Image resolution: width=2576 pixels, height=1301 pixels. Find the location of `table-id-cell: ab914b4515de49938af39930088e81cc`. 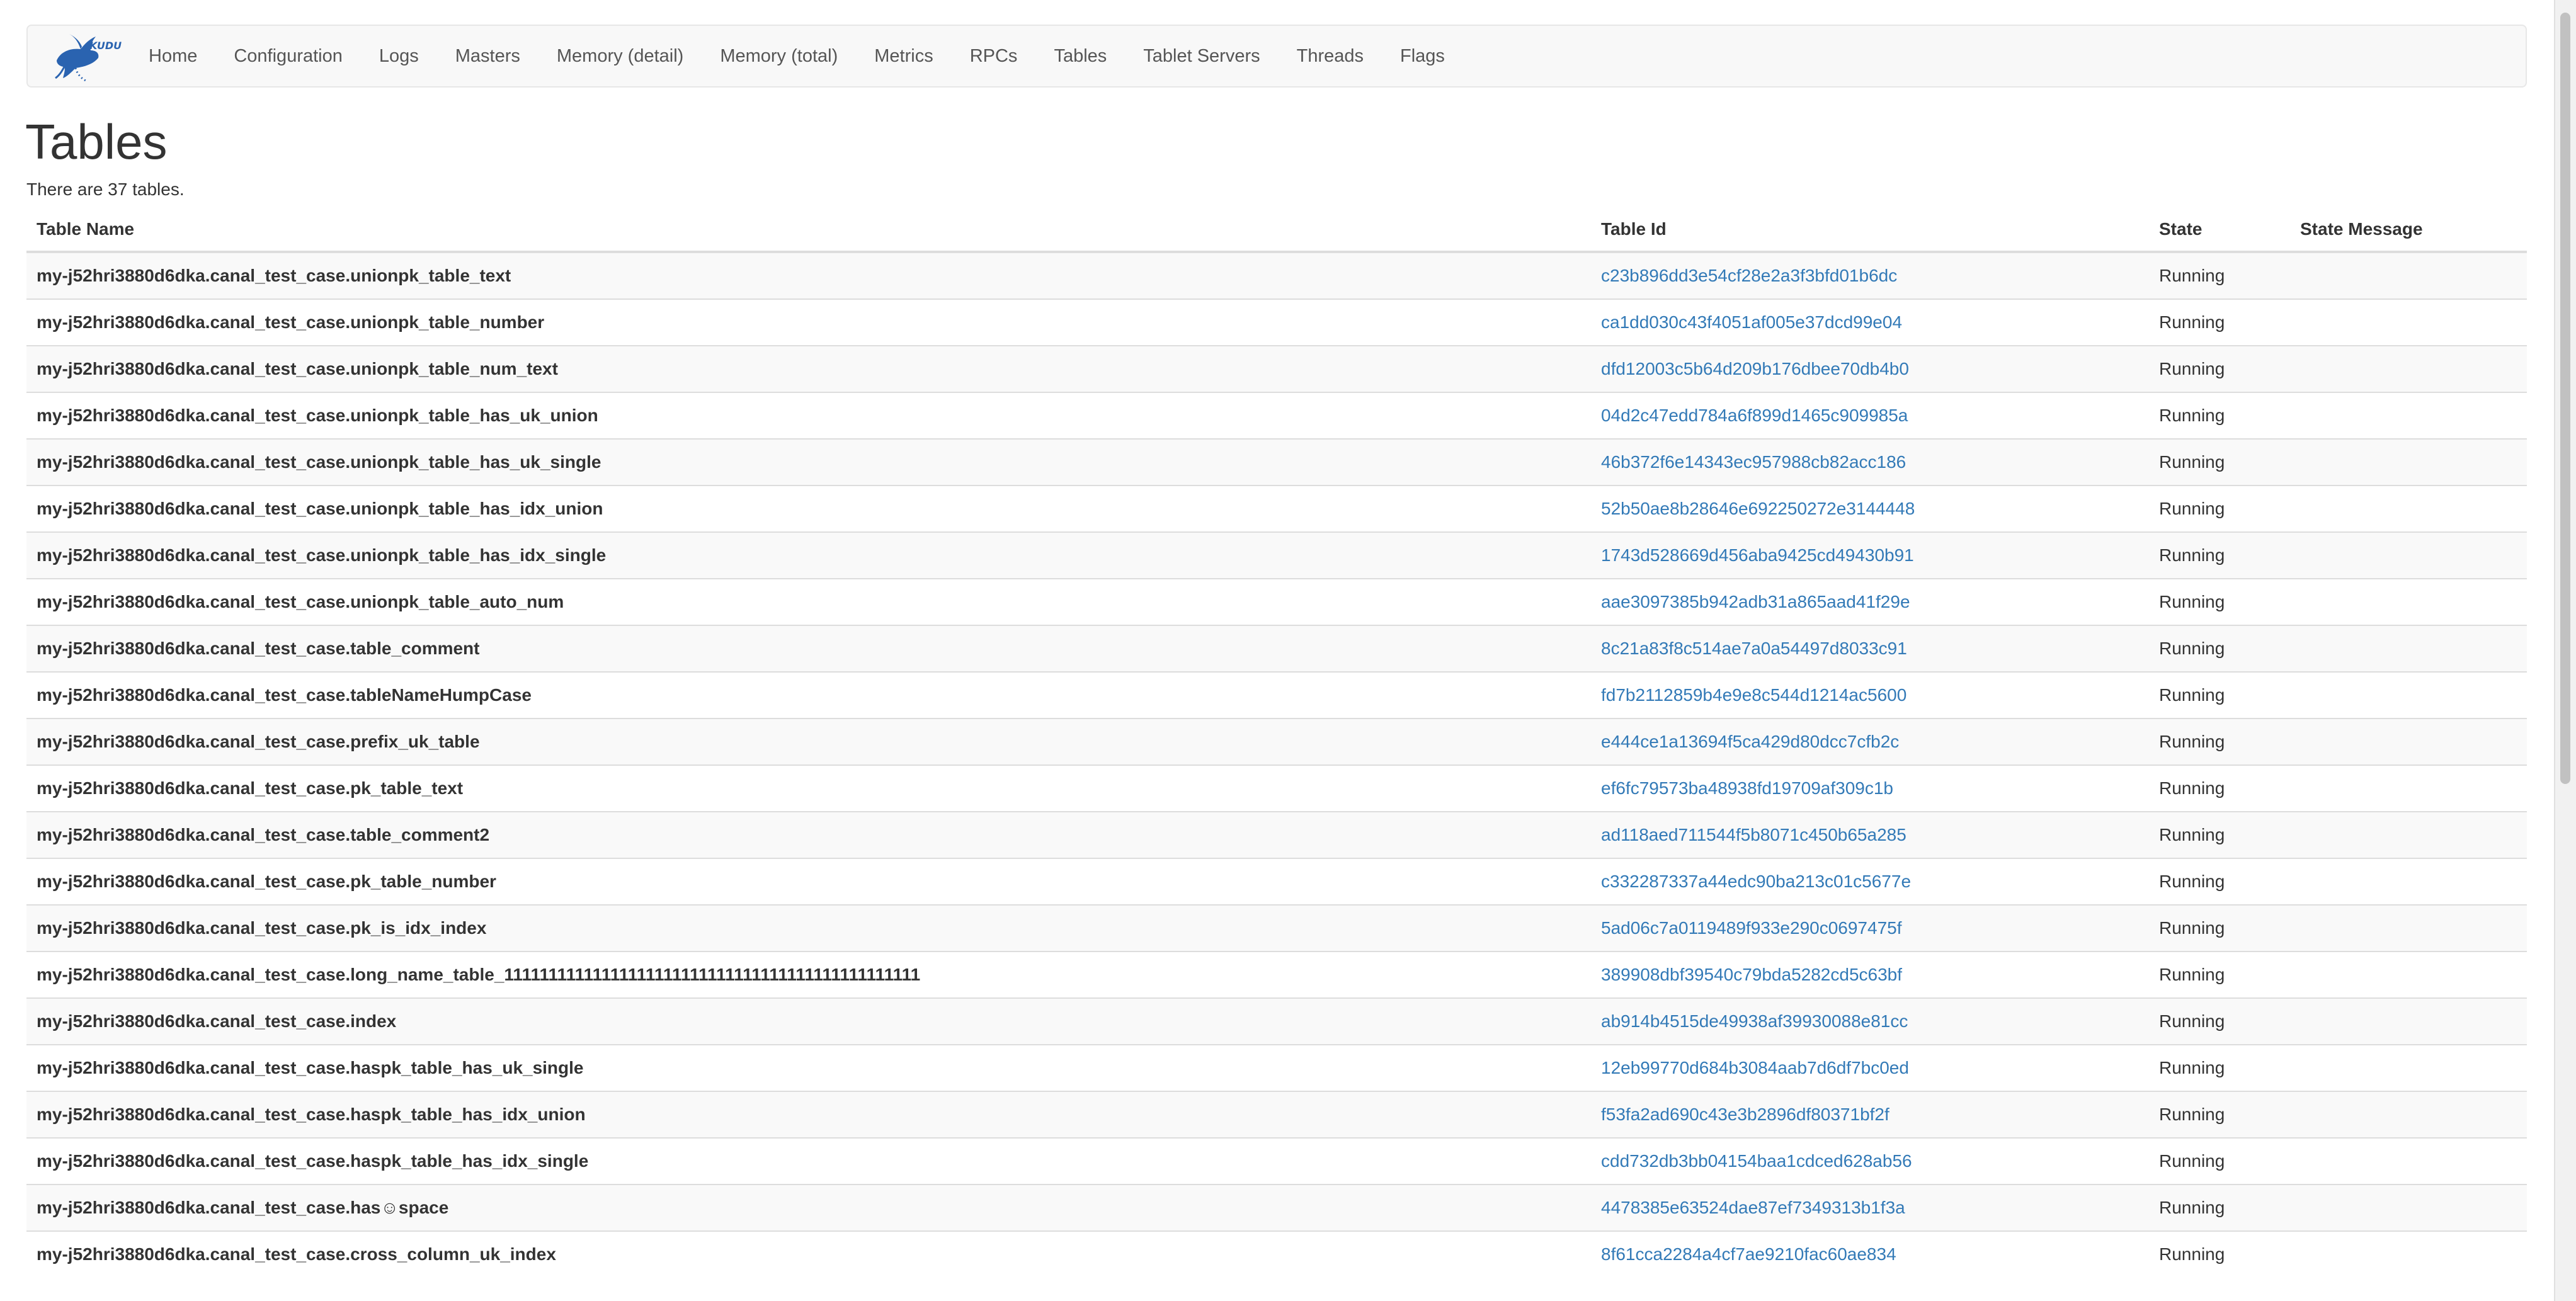

table-id-cell: ab914b4515de49938af39930088e81cc is located at coordinates (1870, 1021).